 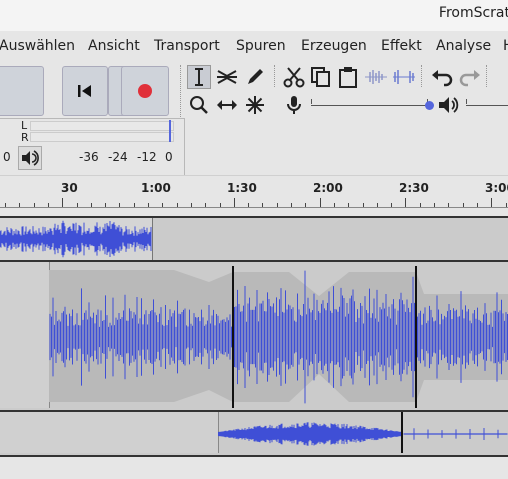 I want to click on record-icon, so click(x=145, y=91).